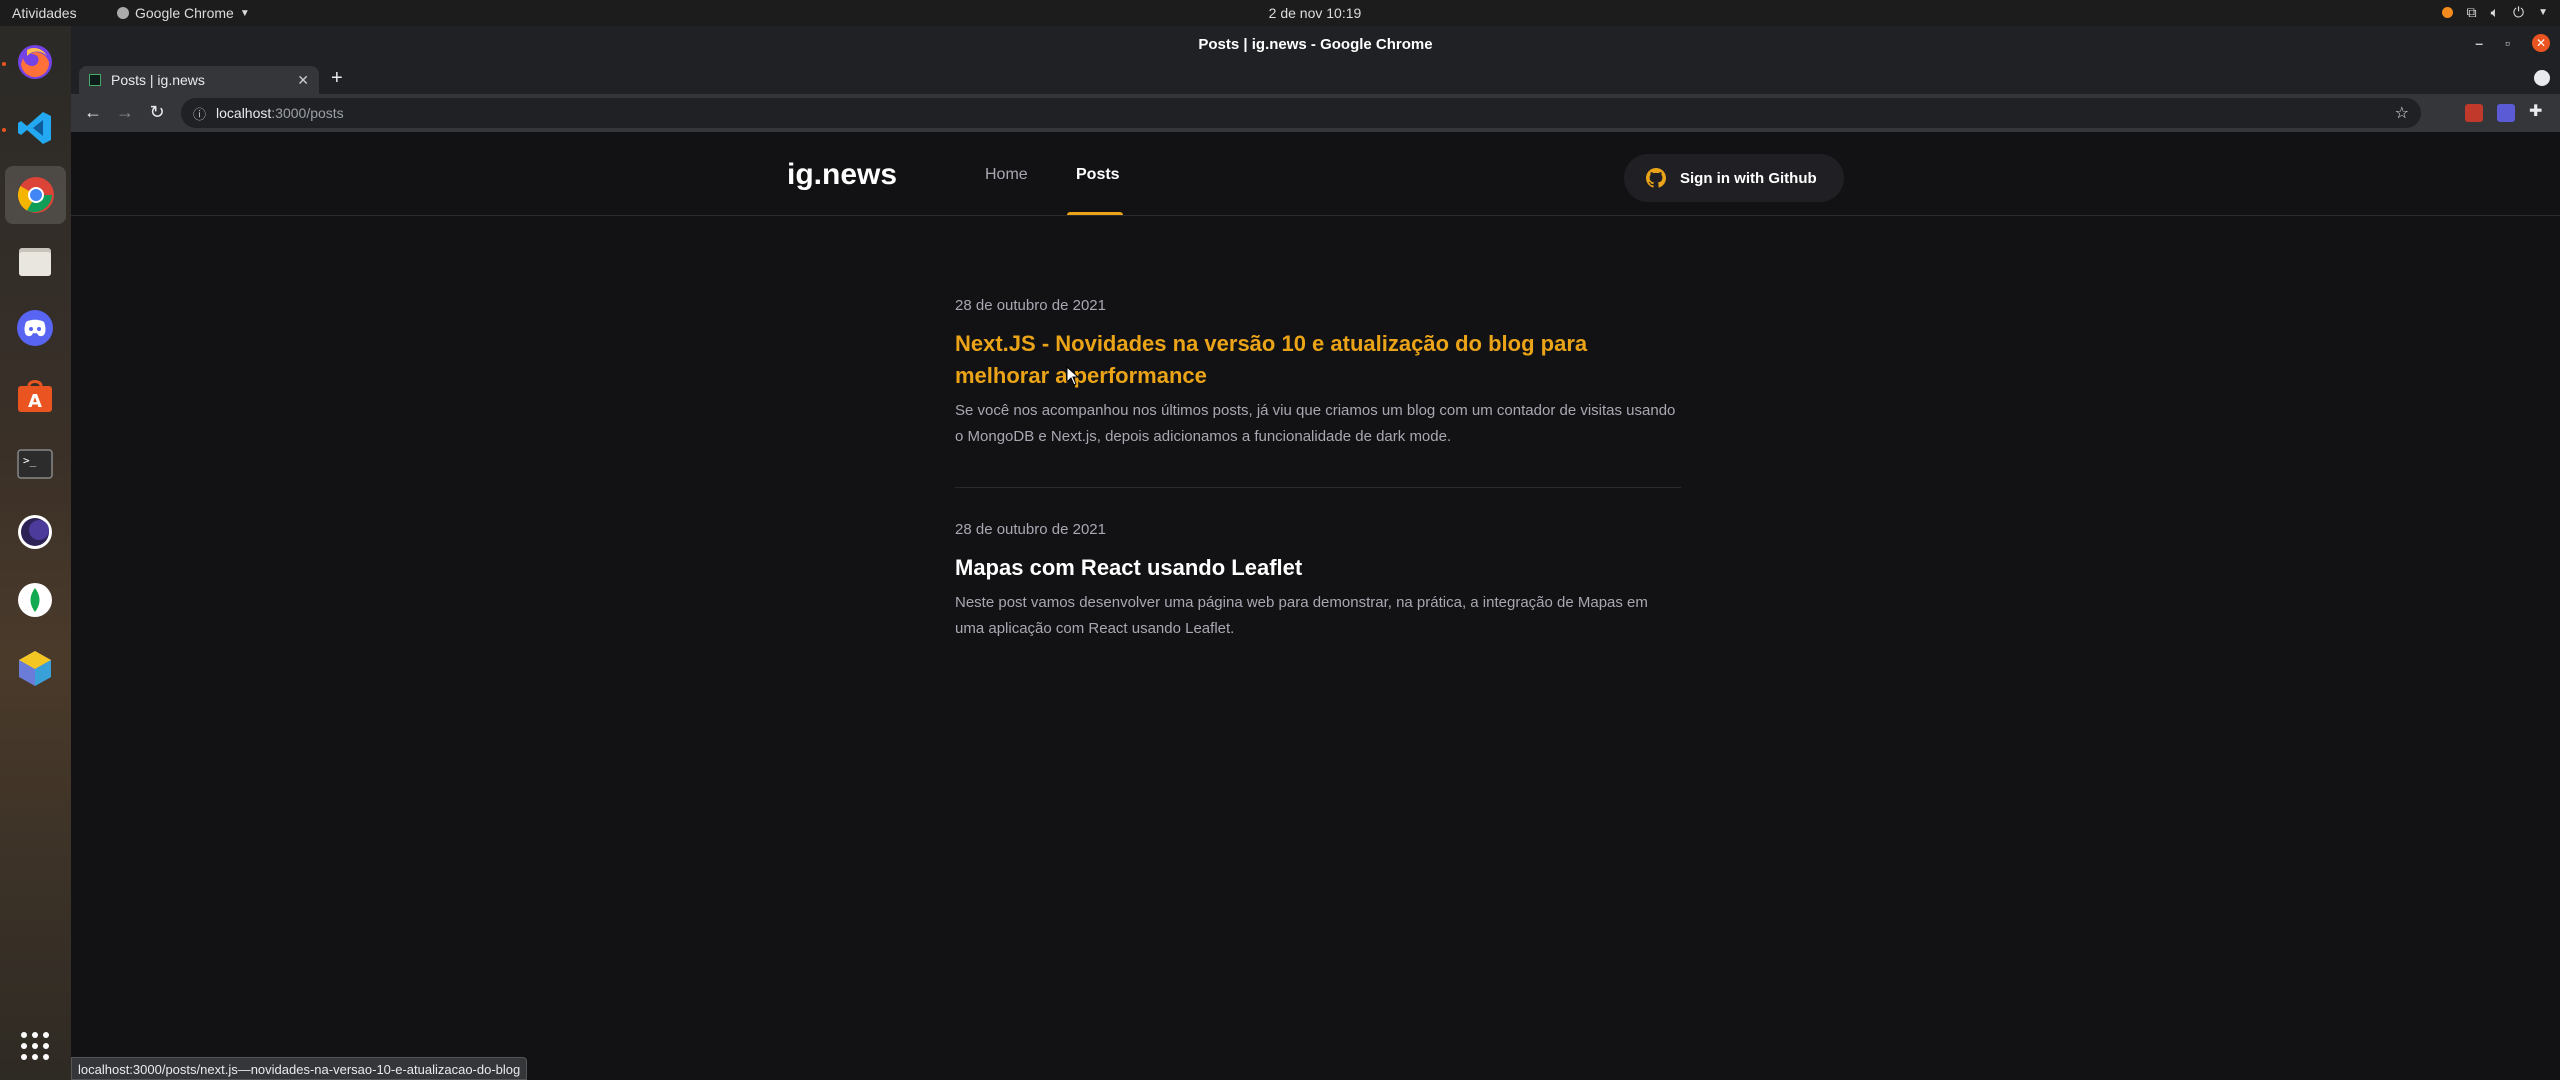  What do you see at coordinates (35, 532) in the screenshot?
I see `eclipse-icon` at bounding box center [35, 532].